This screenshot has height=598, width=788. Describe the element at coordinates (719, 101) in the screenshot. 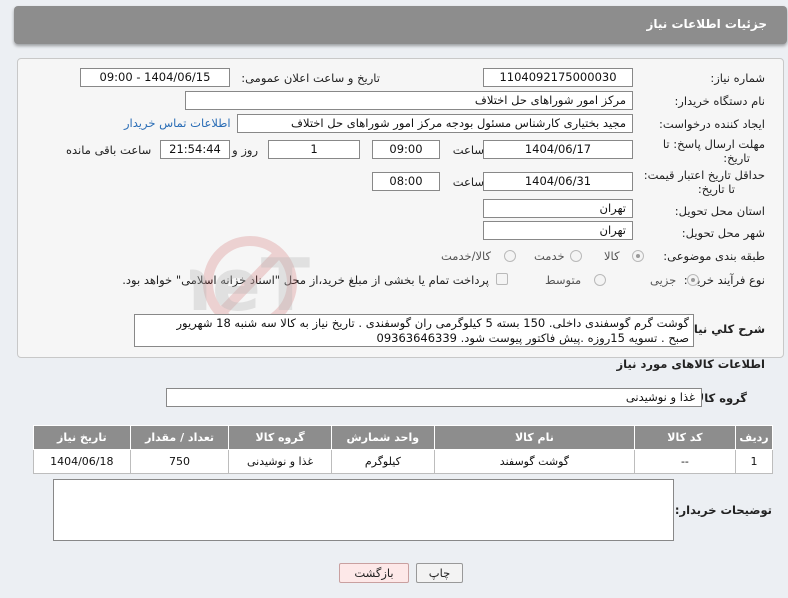

I see `buyer-org-label: نام دستگاه خریدار:` at that location.